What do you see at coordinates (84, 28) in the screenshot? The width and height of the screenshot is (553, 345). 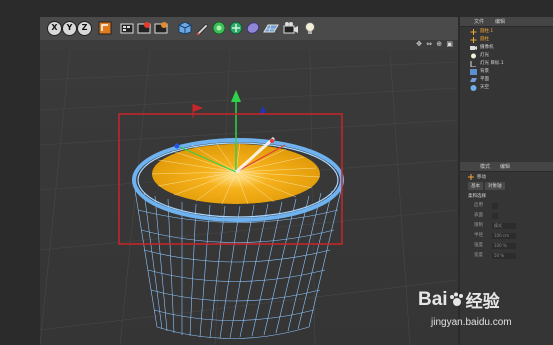 I see `z-axis-button: Z` at bounding box center [84, 28].